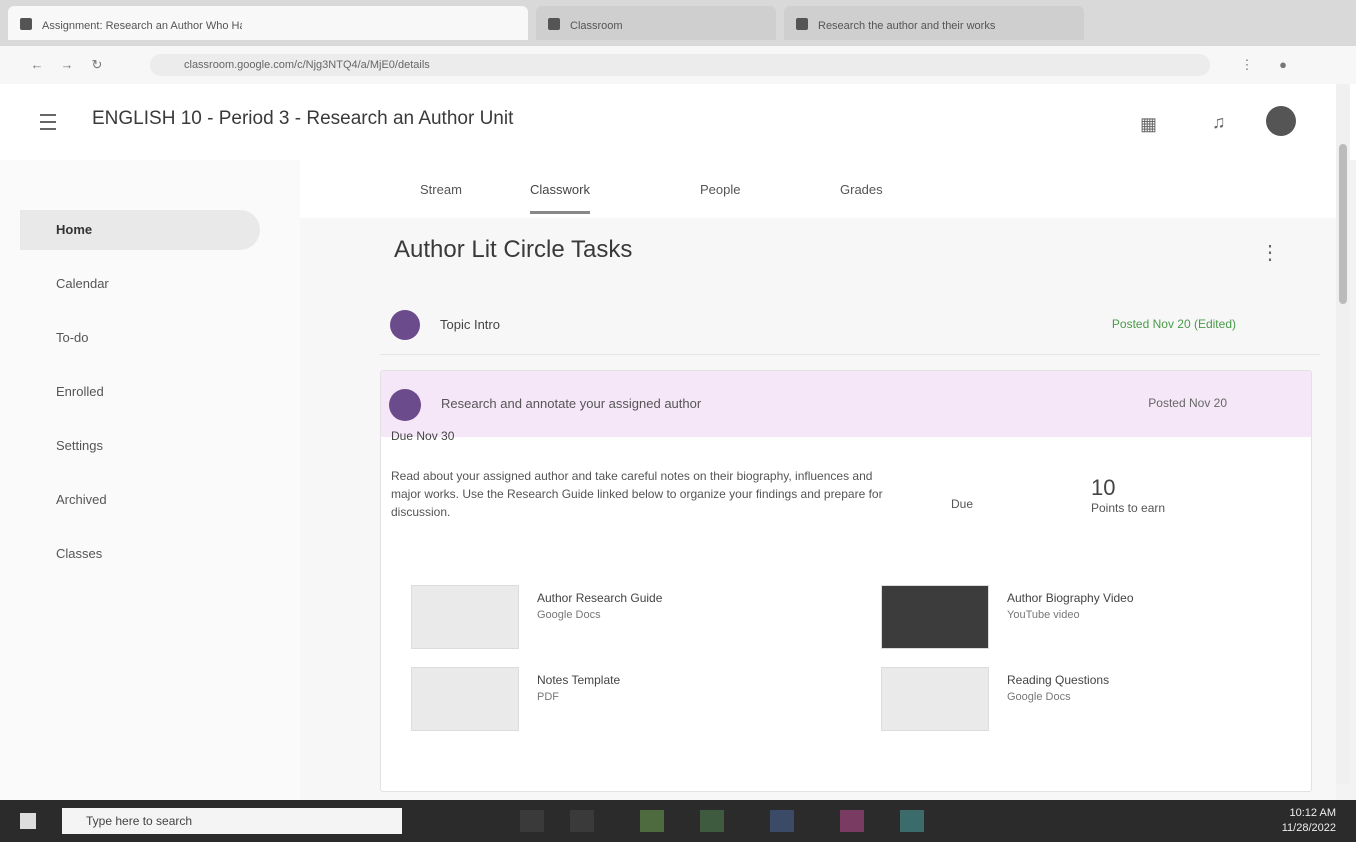 Image resolution: width=1356 pixels, height=842 pixels. Describe the element at coordinates (1247, 65) in the screenshot. I see `extensions-icon: ⋮` at that location.